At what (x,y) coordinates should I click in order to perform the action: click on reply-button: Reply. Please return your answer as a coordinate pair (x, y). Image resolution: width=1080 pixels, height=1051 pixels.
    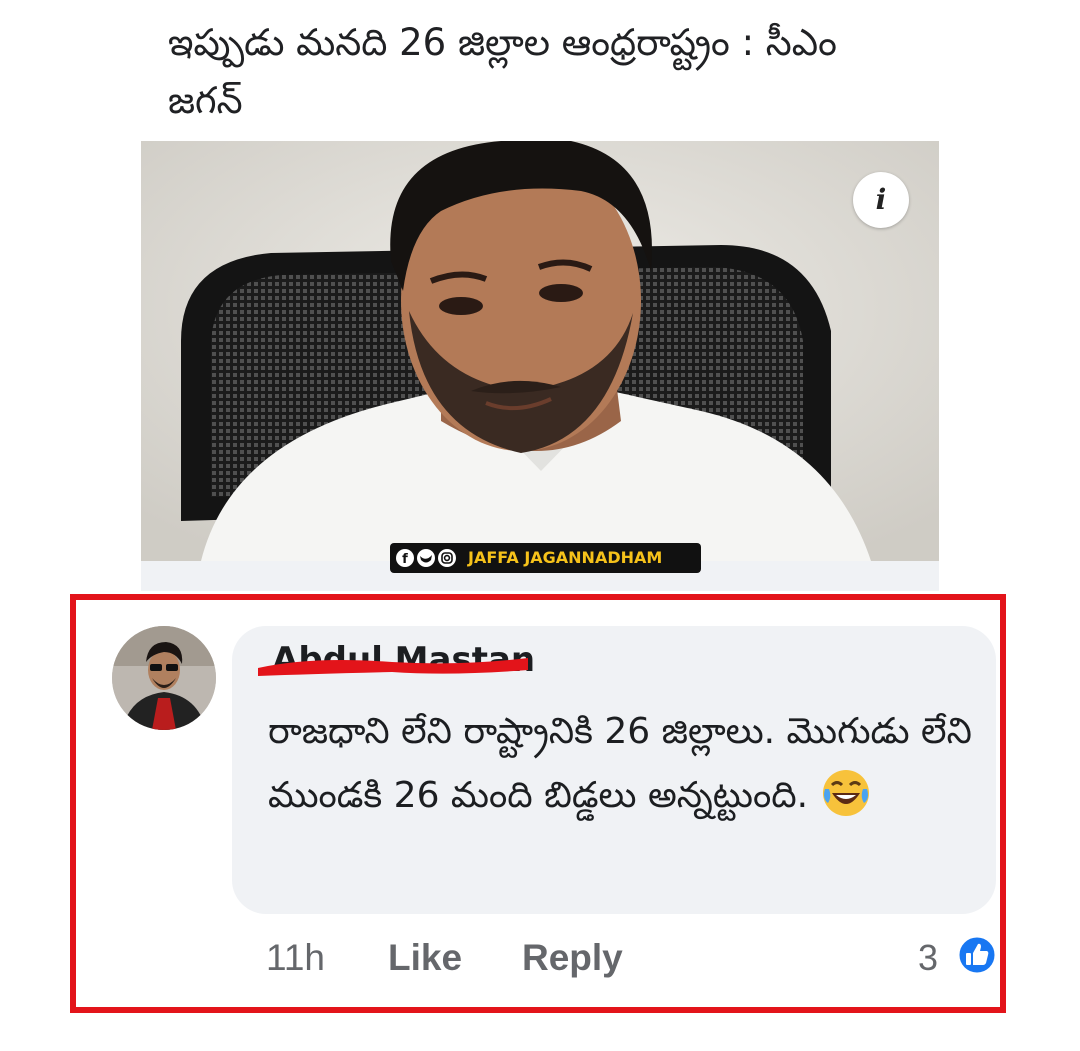
    Looking at the image, I should click on (572, 958).